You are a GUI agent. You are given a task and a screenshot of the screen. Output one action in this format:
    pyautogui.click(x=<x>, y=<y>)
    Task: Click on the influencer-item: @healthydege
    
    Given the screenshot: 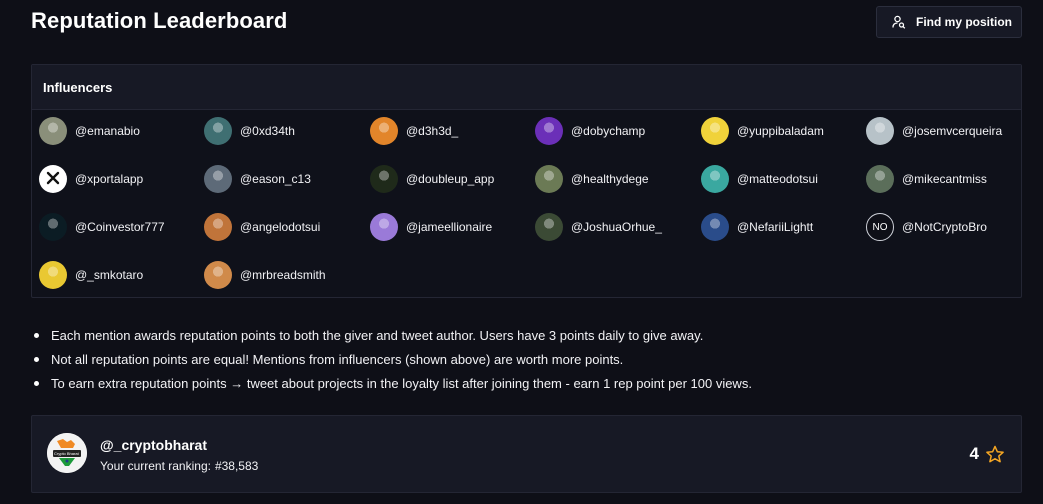 What is the action you would take?
    pyautogui.click(x=592, y=179)
    